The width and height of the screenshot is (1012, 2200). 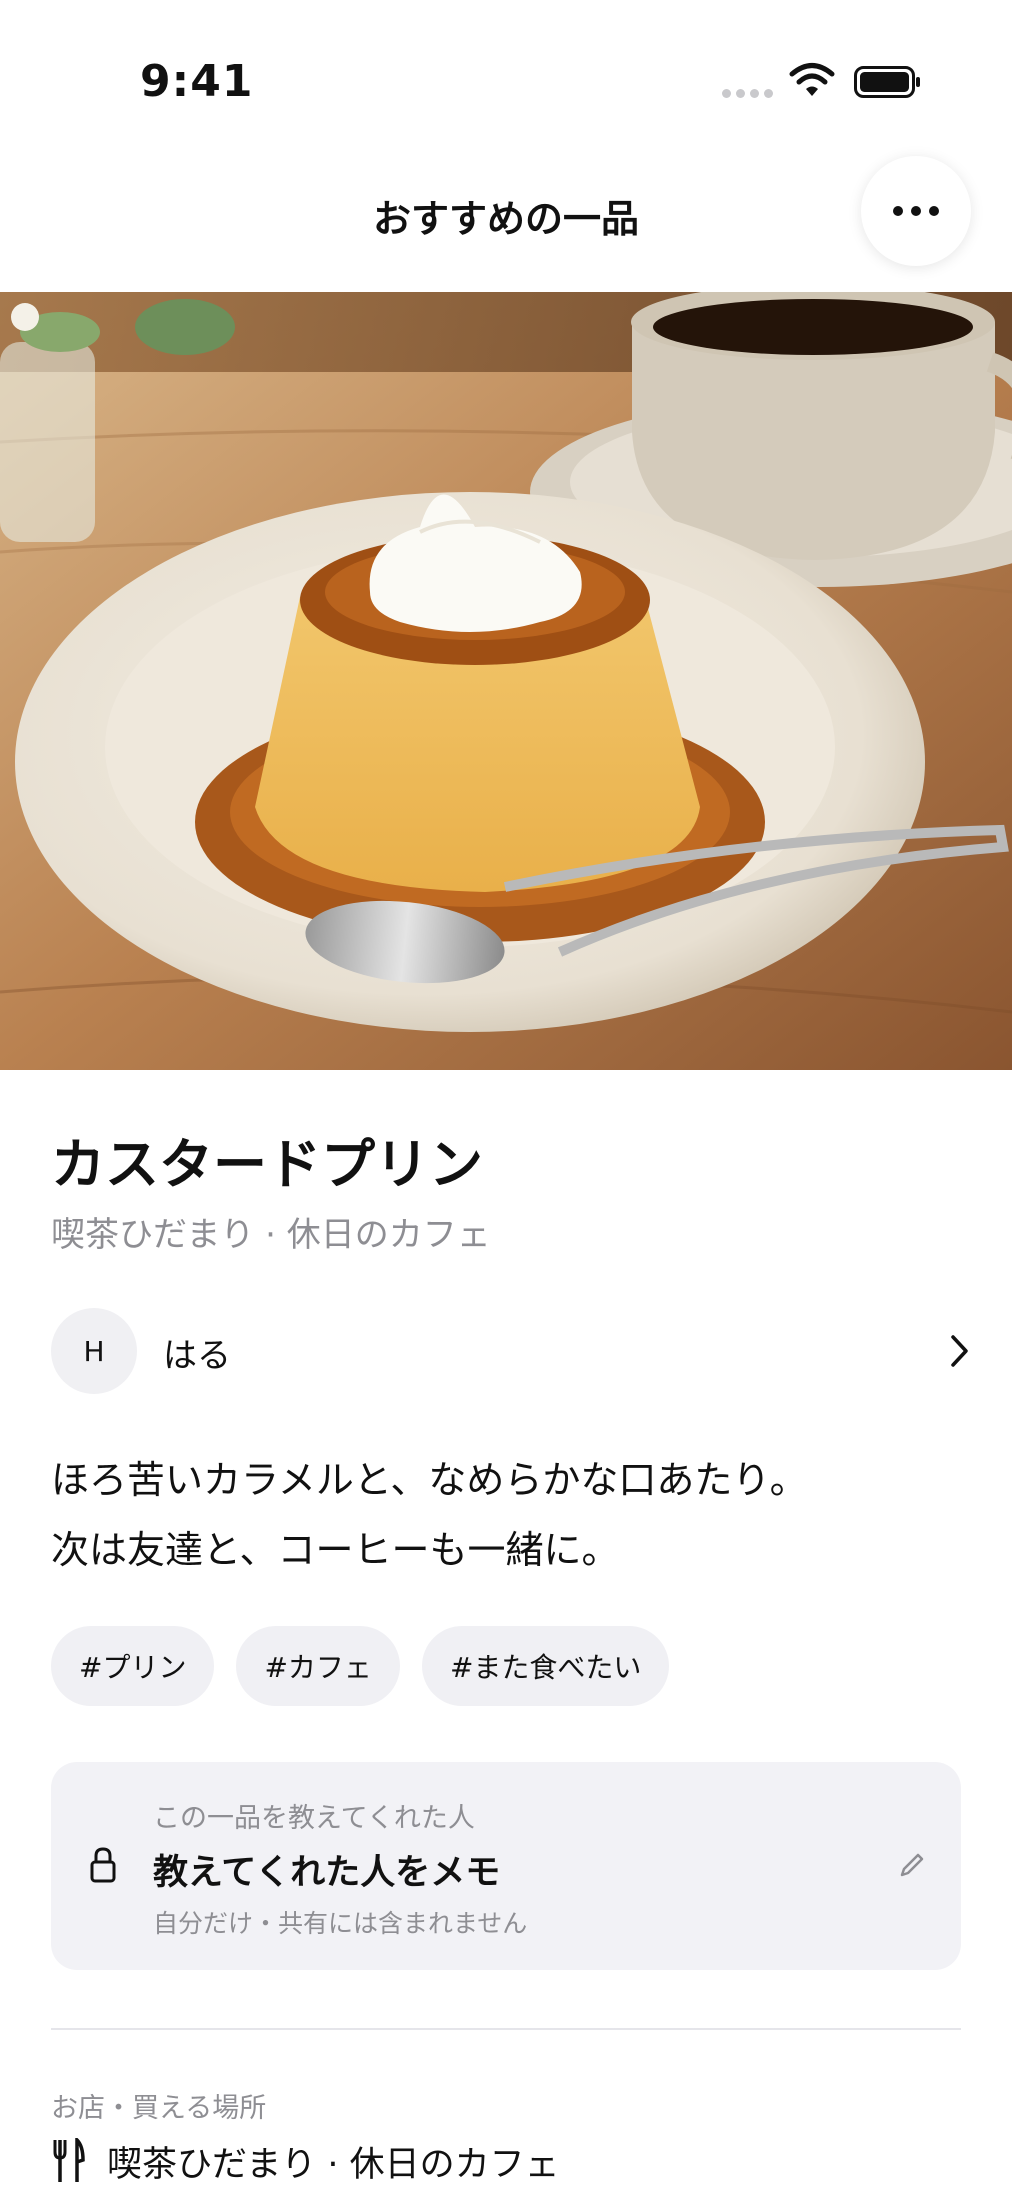 I want to click on tag-chip: #プリン, so click(x=133, y=1666).